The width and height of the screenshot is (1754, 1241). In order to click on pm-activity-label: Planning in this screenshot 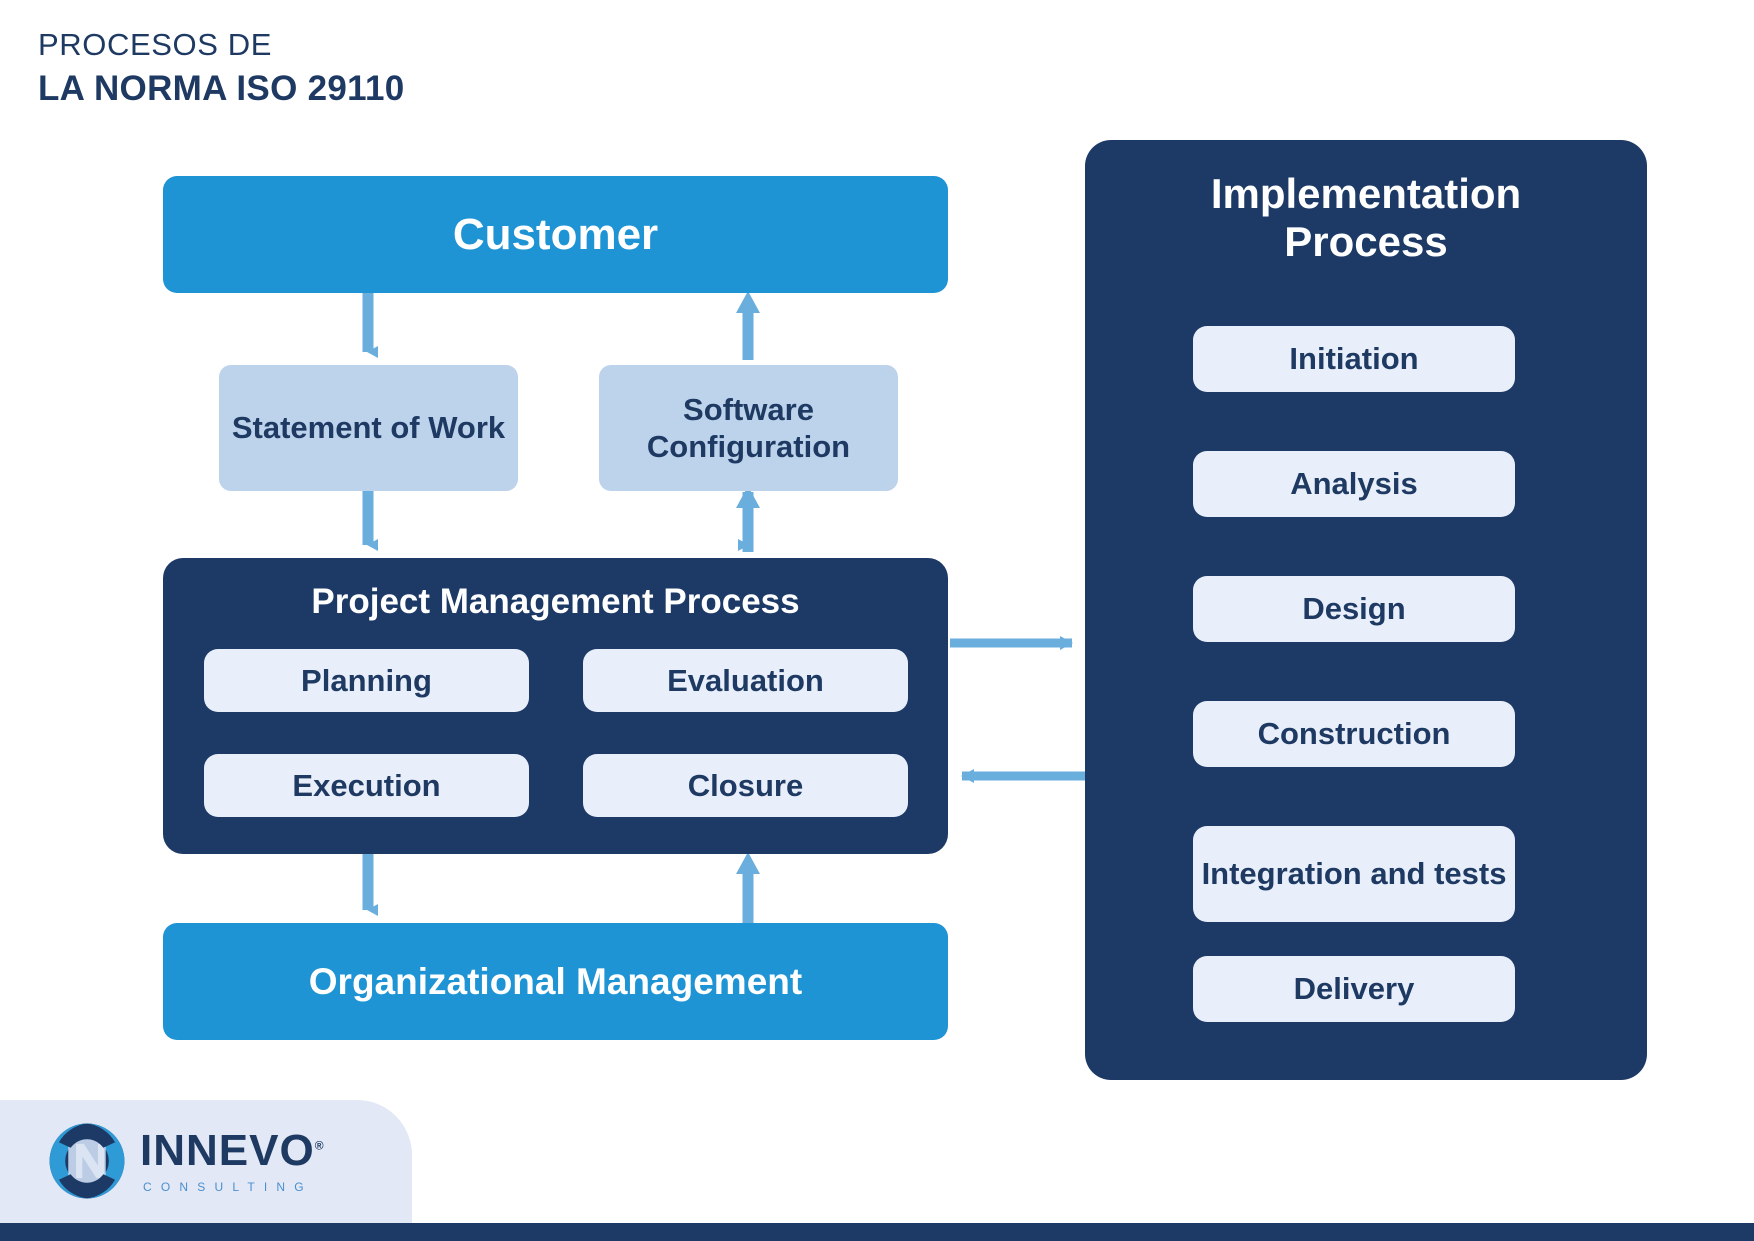, I will do `click(366, 680)`.